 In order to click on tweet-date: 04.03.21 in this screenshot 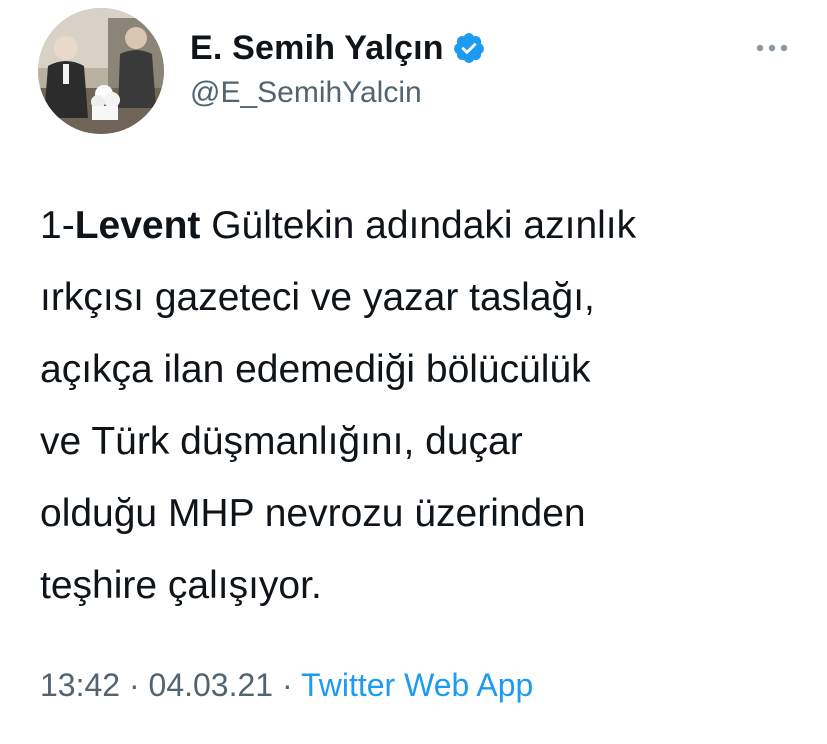, I will do `click(211, 685)`.